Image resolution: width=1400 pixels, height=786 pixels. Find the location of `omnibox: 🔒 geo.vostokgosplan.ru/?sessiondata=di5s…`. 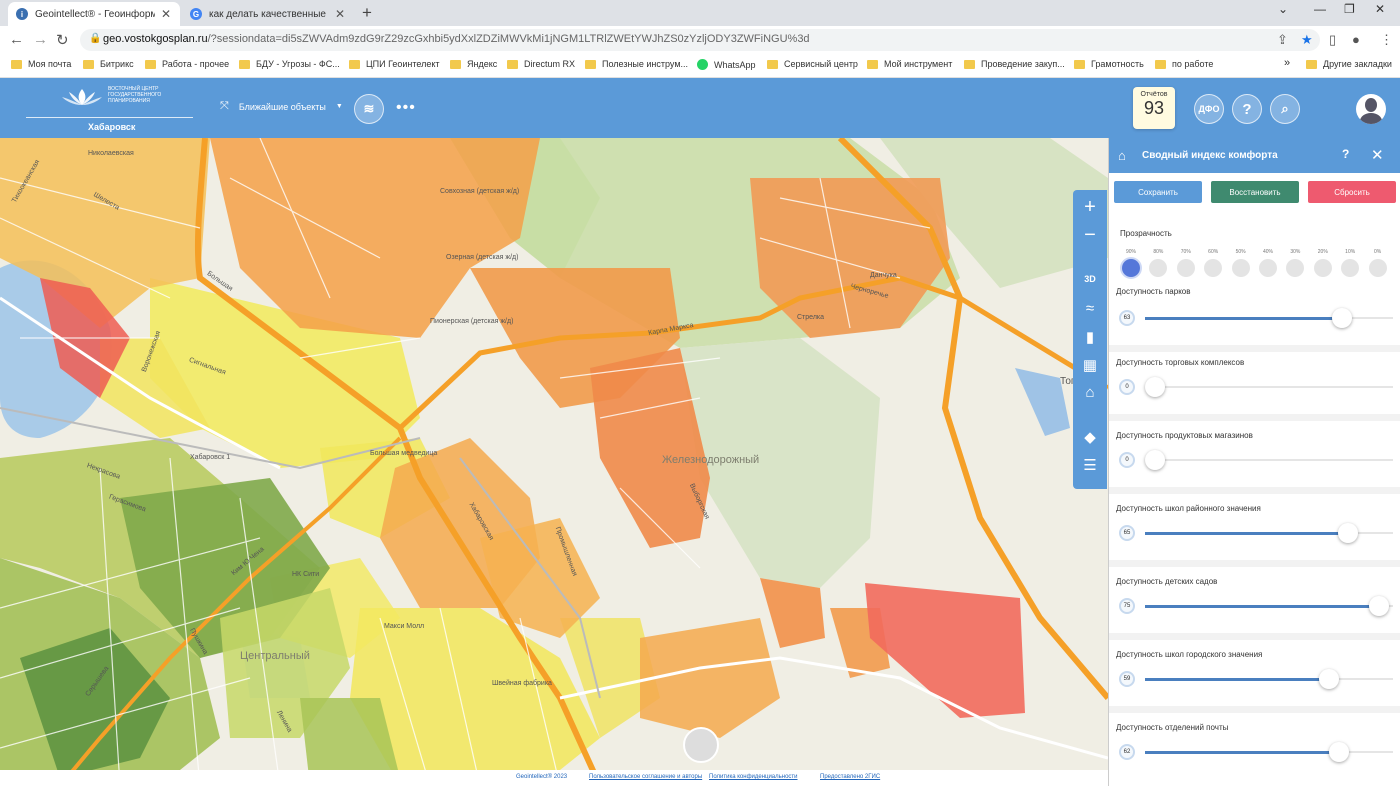

omnibox: 🔒 geo.vostokgosplan.ru/?sessiondata=di5s… is located at coordinates (700, 40).